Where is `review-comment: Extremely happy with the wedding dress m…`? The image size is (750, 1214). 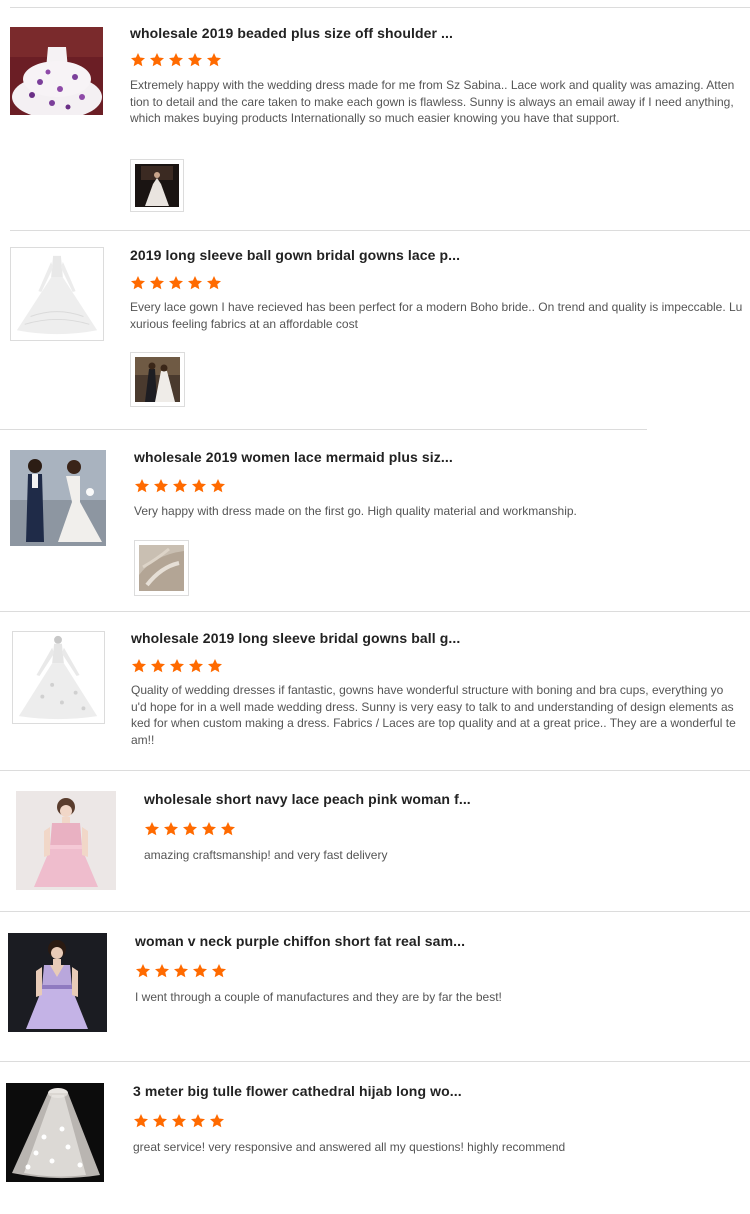 review-comment: Extremely happy with the wedding dress m… is located at coordinates (432, 101).